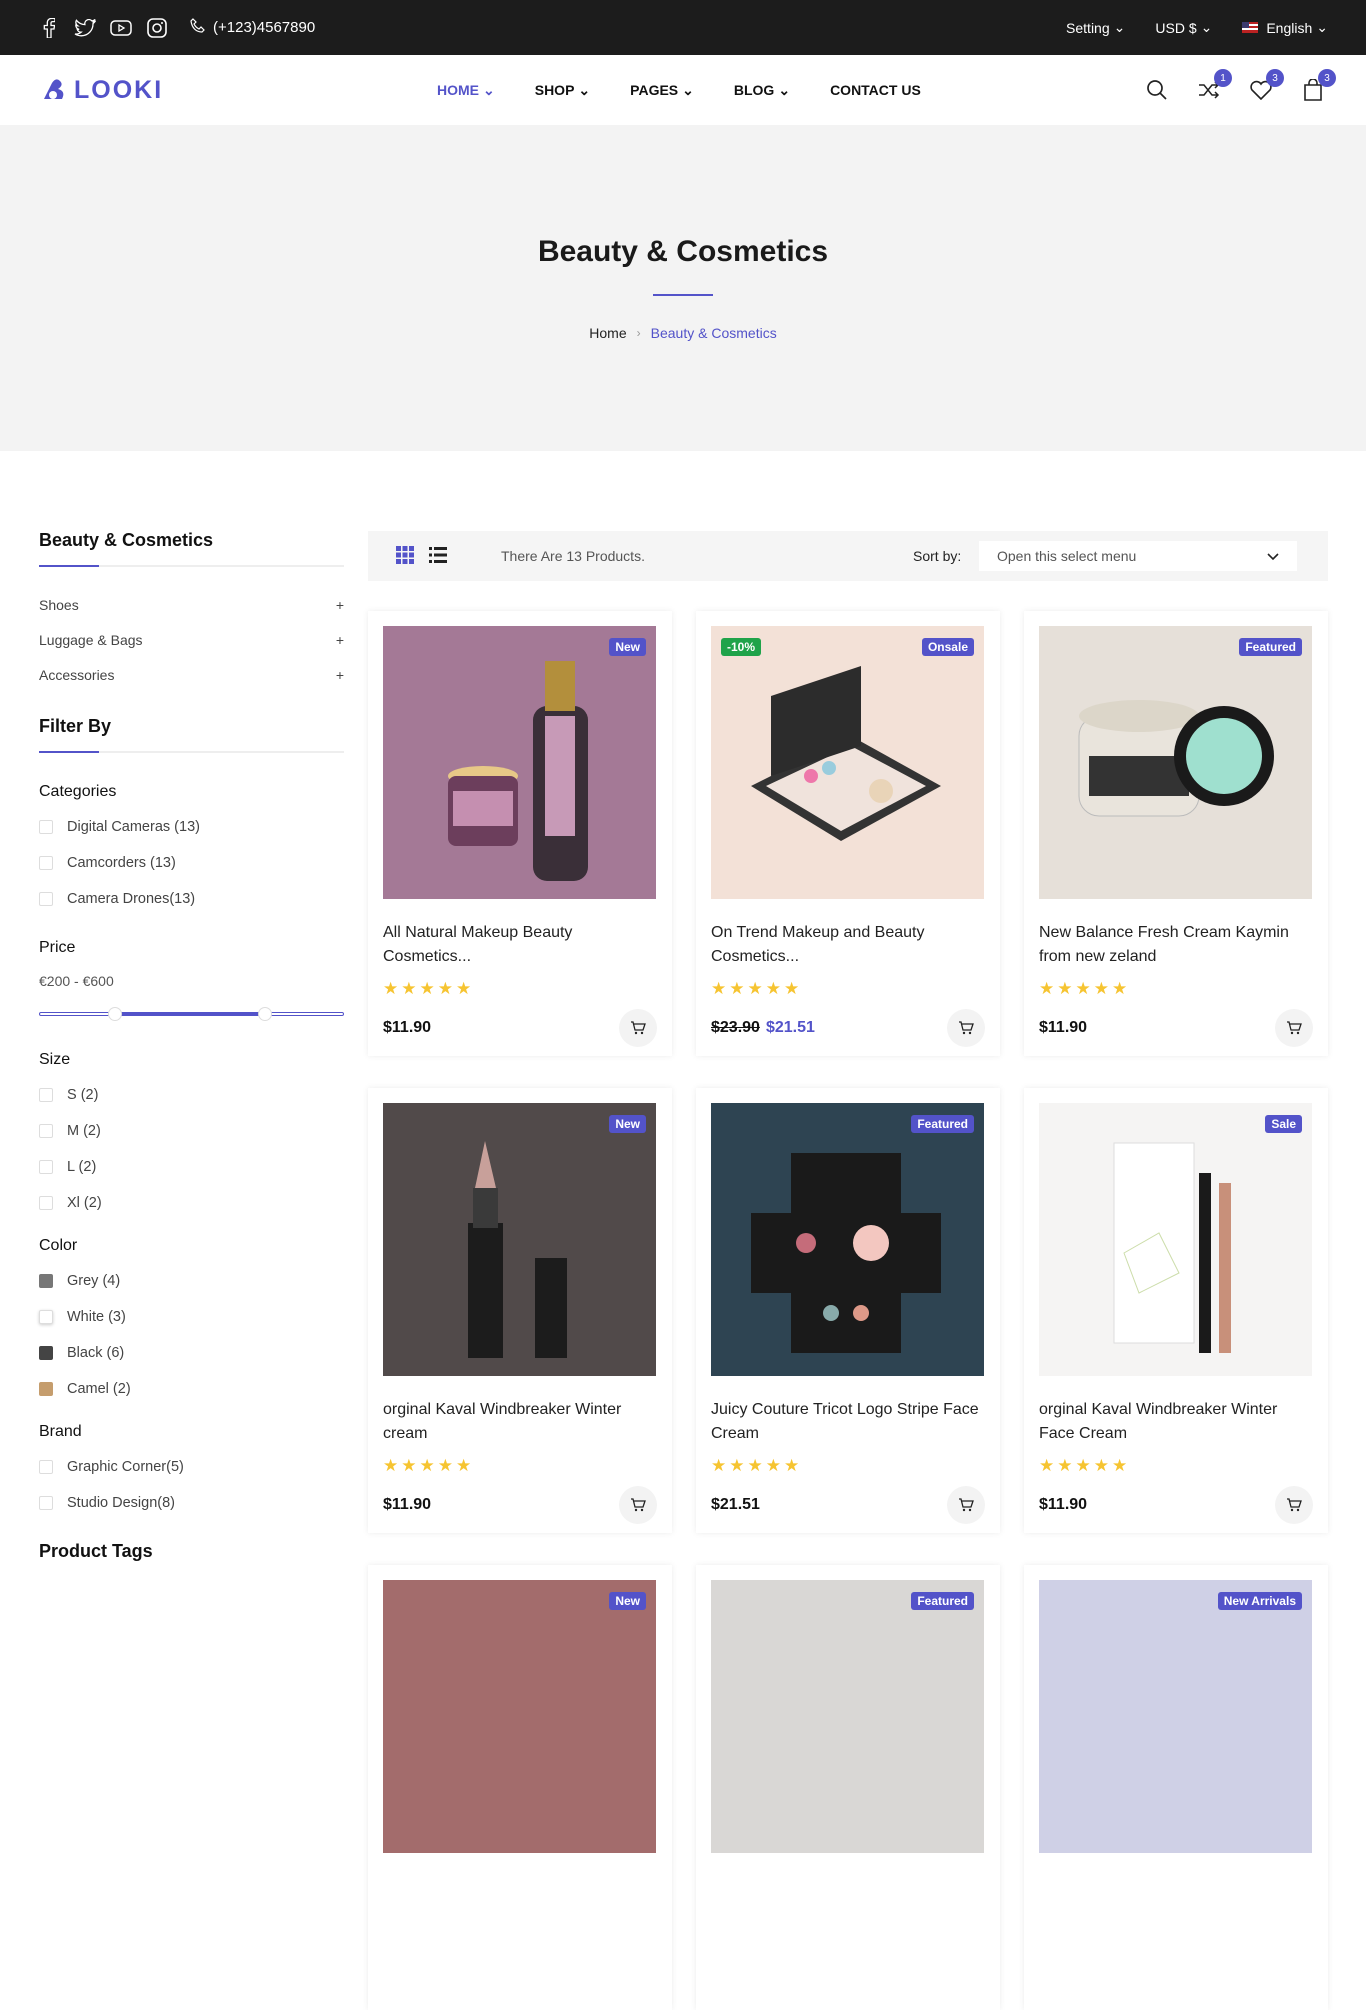 The width and height of the screenshot is (1366, 2010). I want to click on rating-stars: ★★★★★, so click(429, 988).